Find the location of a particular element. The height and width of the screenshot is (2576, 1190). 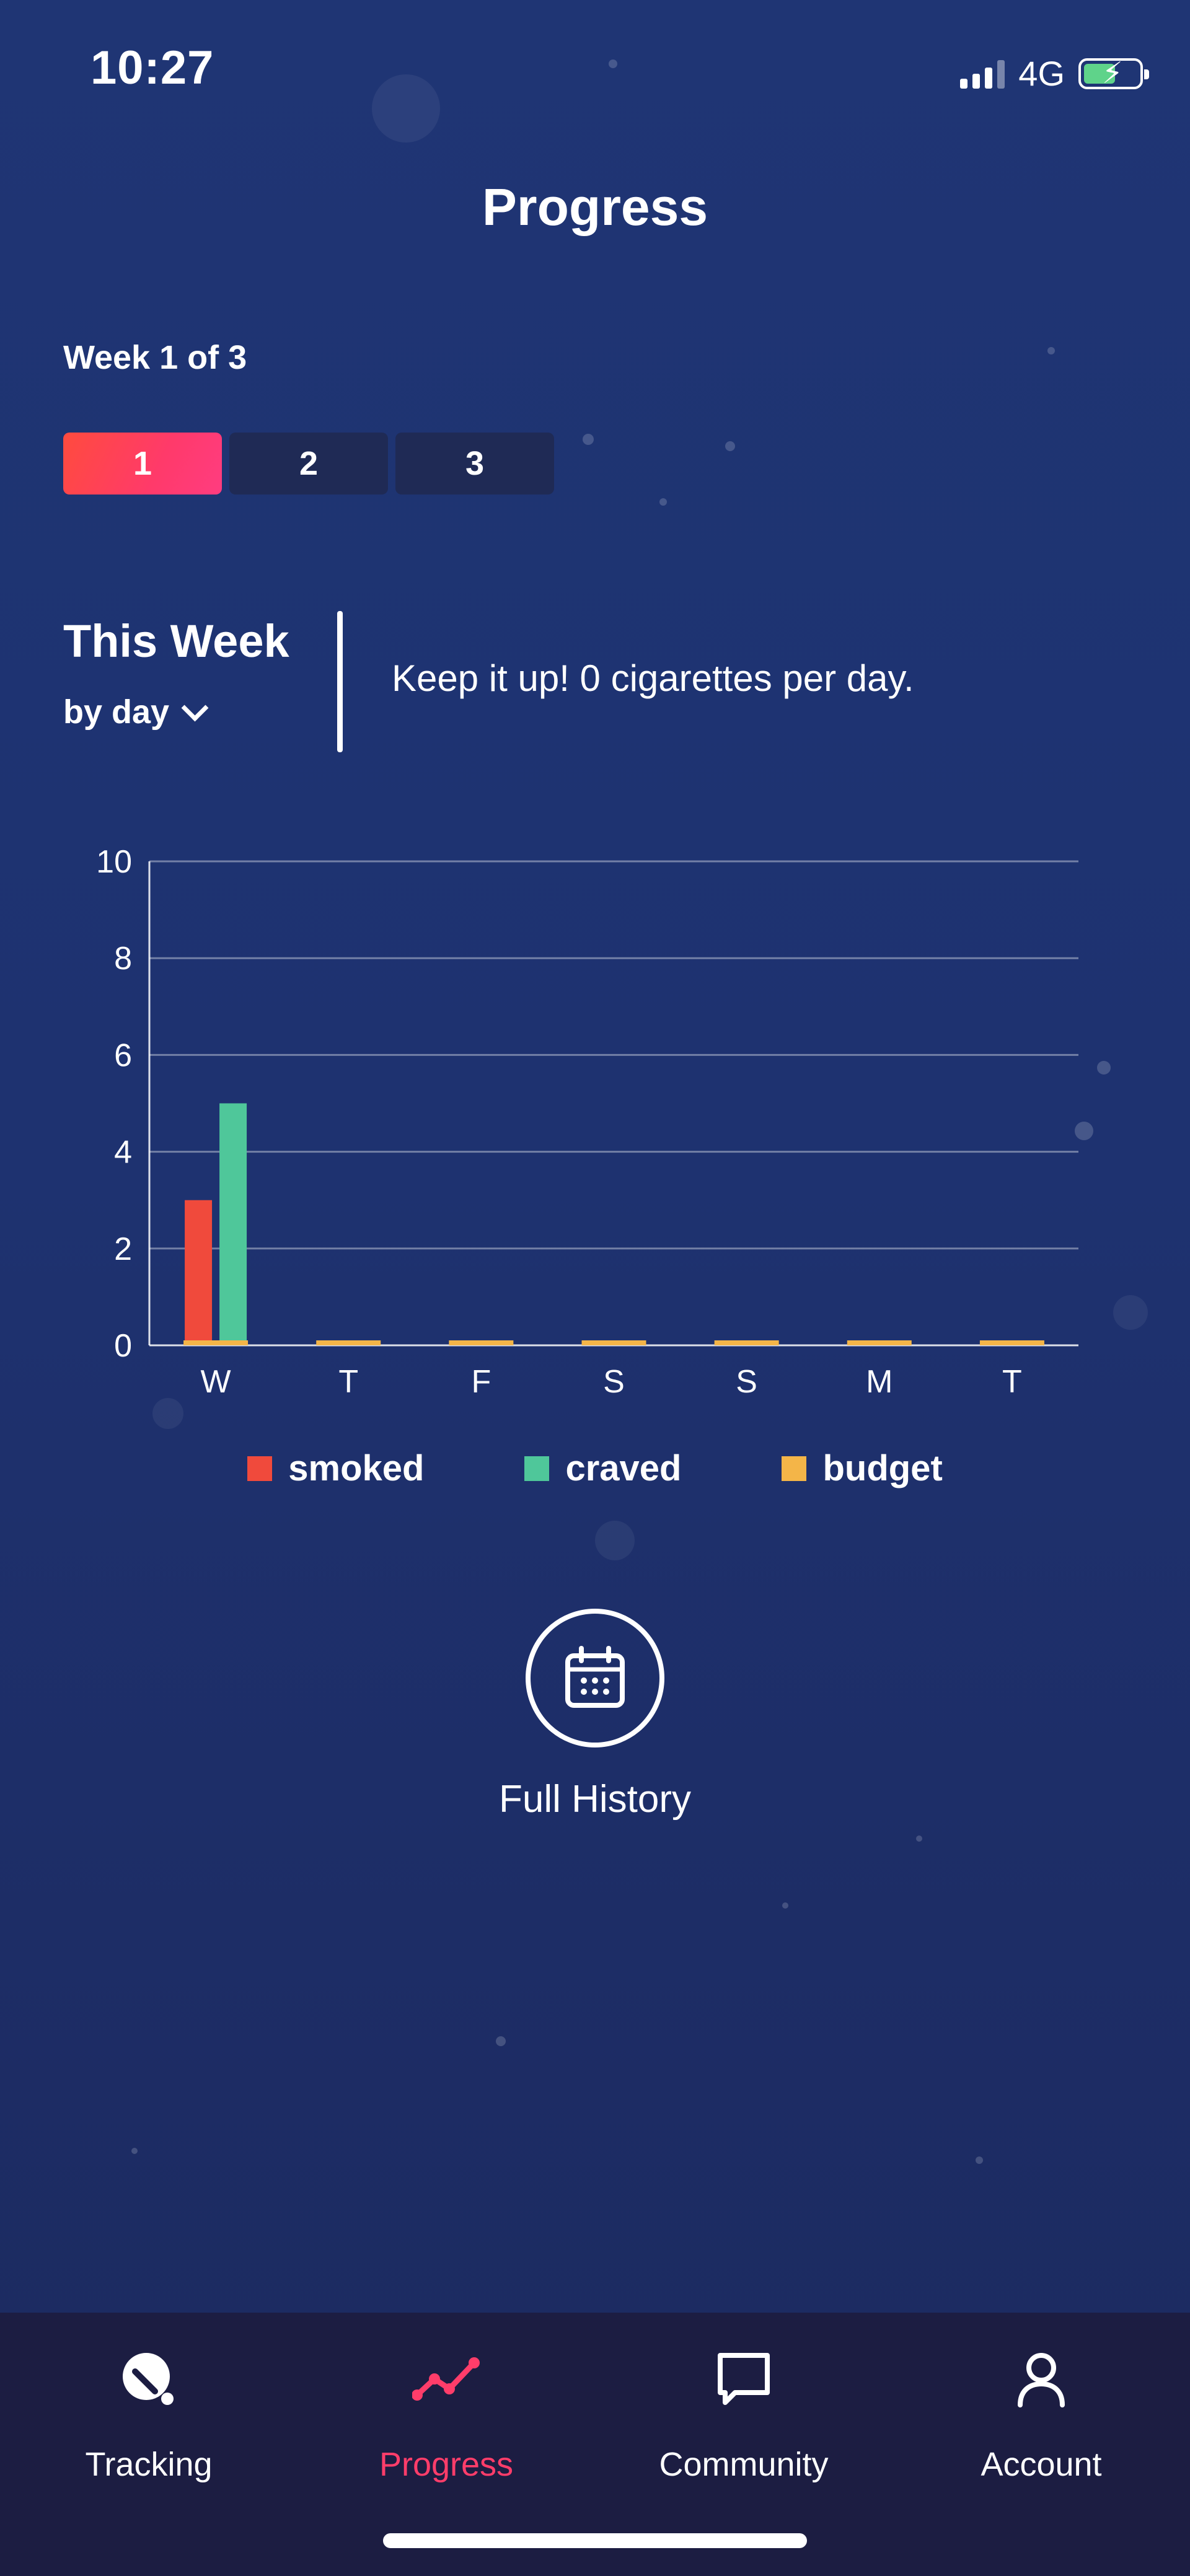

signal-icon is located at coordinates (982, 74).